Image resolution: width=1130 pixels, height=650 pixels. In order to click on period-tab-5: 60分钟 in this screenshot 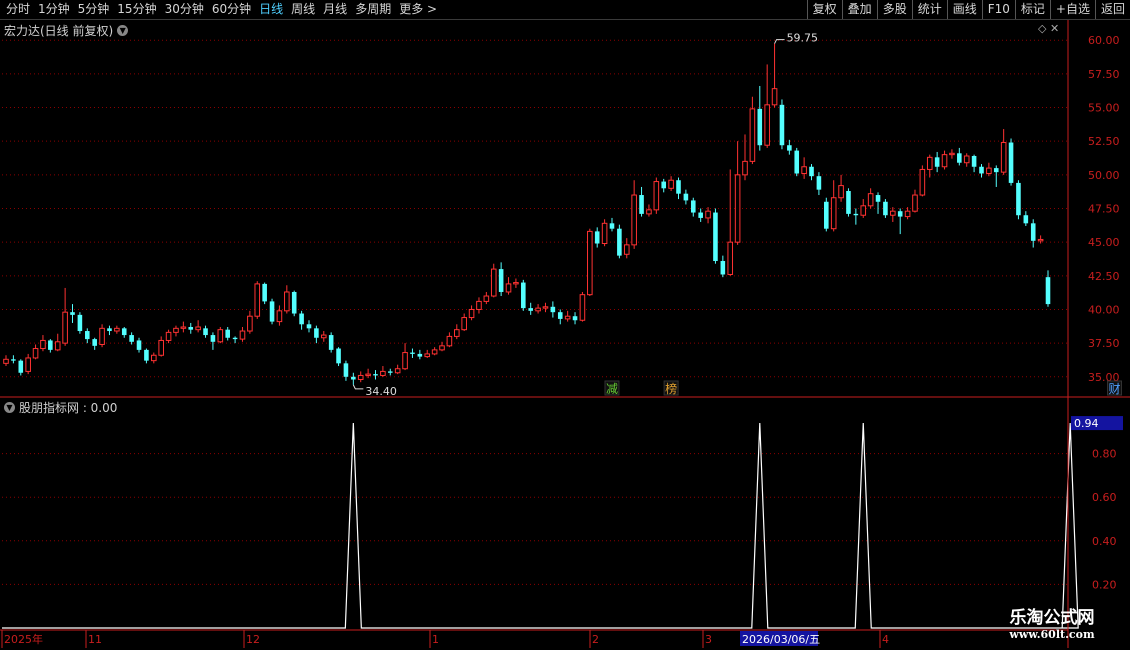, I will do `click(231, 9)`.